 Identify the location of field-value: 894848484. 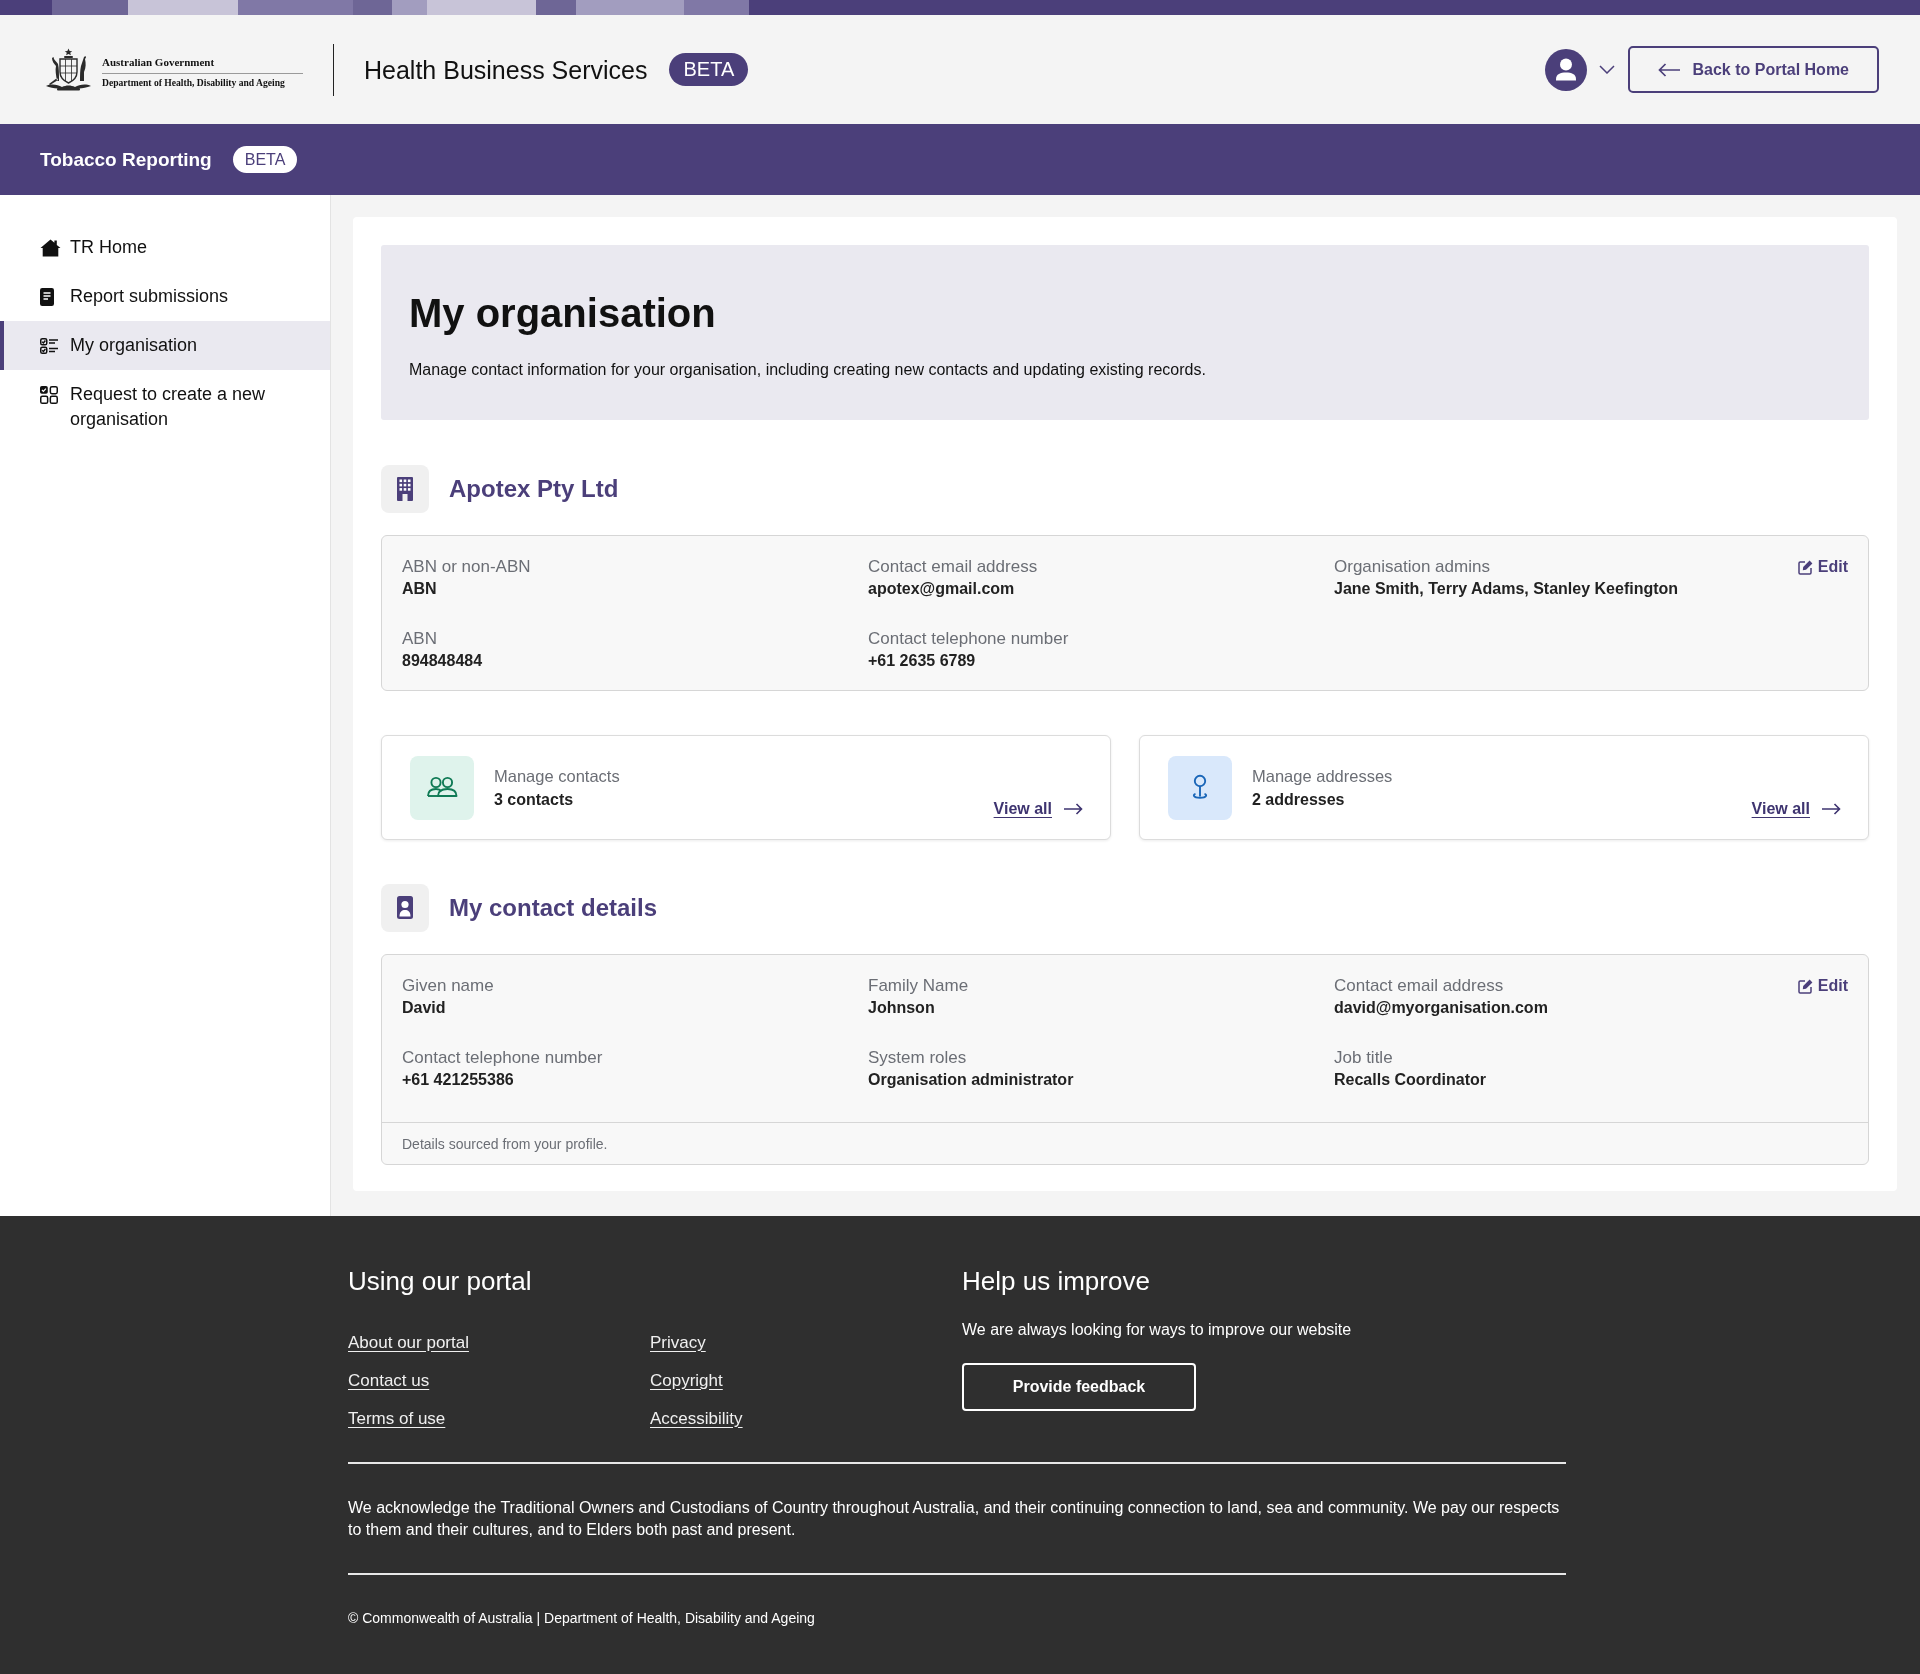
(442, 661).